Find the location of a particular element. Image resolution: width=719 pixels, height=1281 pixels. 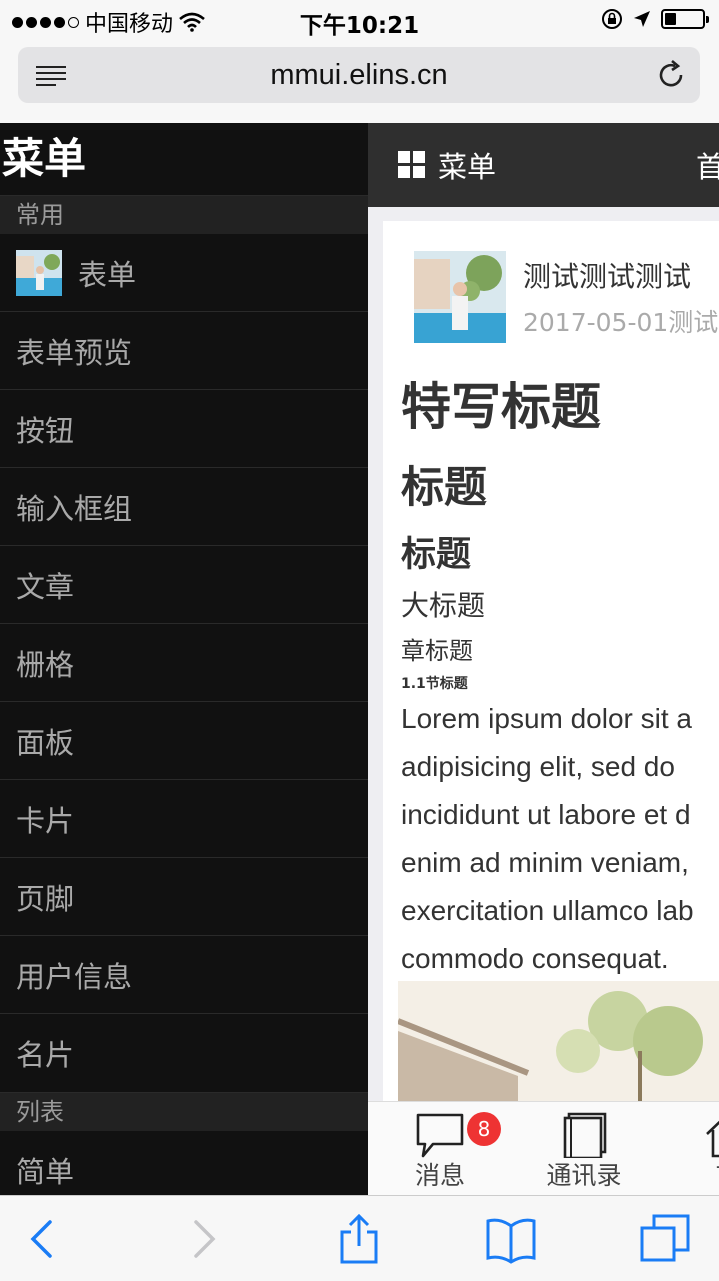

home-title: 首 is located at coordinates (707, 167).